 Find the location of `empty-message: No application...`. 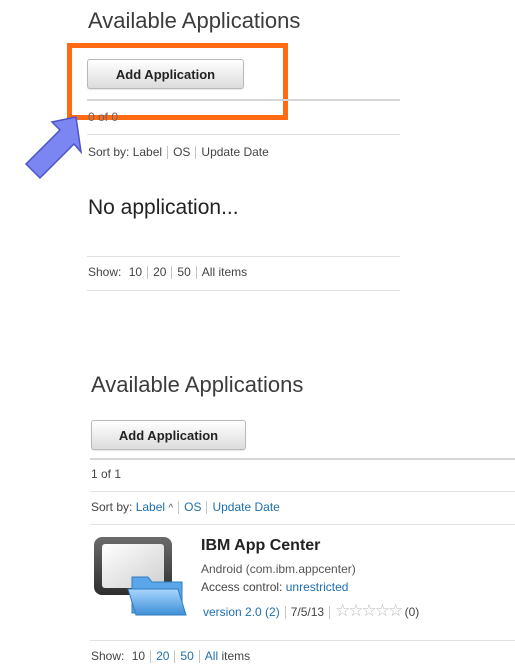

empty-message: No application... is located at coordinates (163, 207).